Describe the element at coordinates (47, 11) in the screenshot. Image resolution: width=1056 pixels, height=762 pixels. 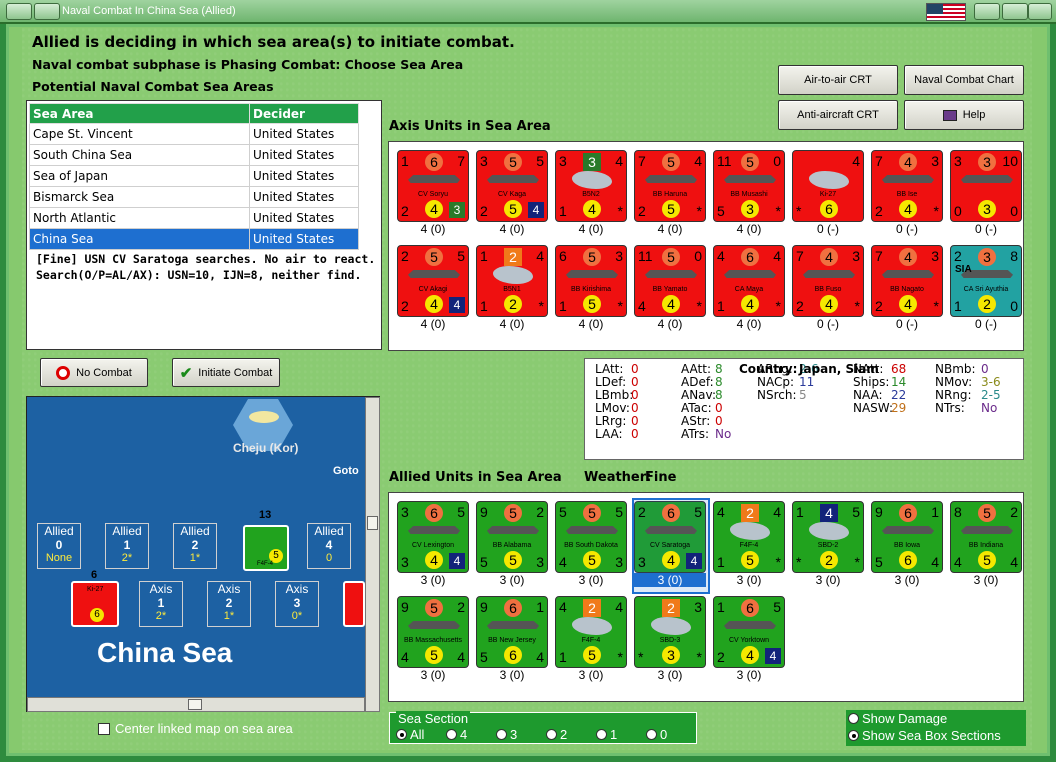
I see `minimize-button` at that location.